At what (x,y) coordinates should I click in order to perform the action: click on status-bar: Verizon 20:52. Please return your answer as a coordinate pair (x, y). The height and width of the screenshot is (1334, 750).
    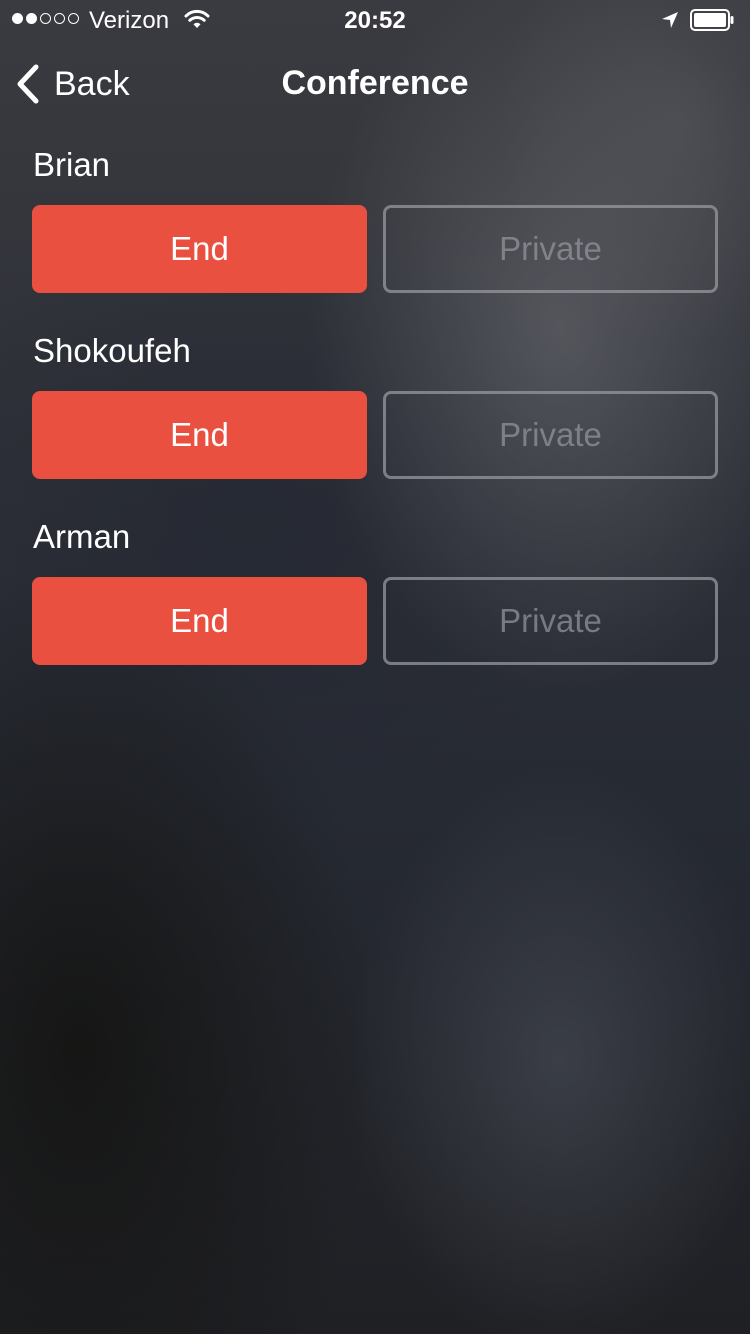
    Looking at the image, I should click on (375, 20).